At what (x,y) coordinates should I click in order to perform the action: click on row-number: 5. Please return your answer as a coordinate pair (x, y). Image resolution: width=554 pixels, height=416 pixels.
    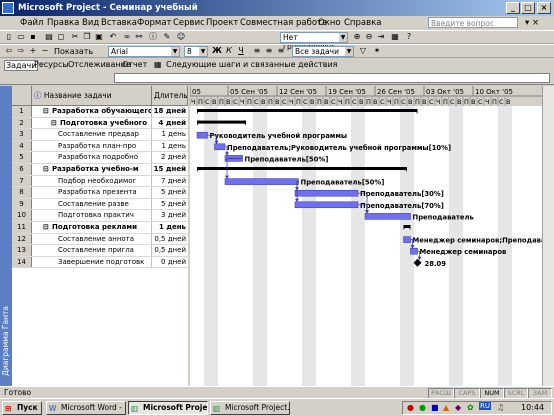
    Looking at the image, I should click on (22, 157).